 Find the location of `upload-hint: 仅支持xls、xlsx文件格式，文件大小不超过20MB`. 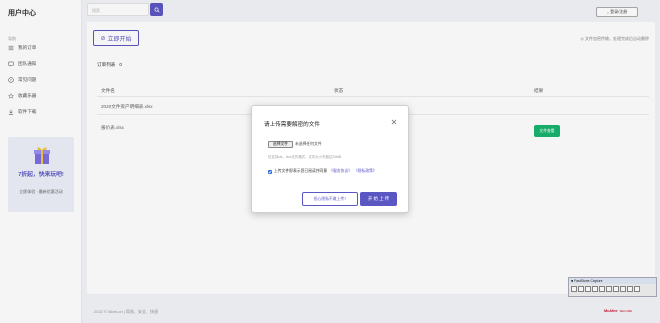

upload-hint: 仅支持xls、xlsx文件格式，文件大小不超过20MB is located at coordinates (305, 157).